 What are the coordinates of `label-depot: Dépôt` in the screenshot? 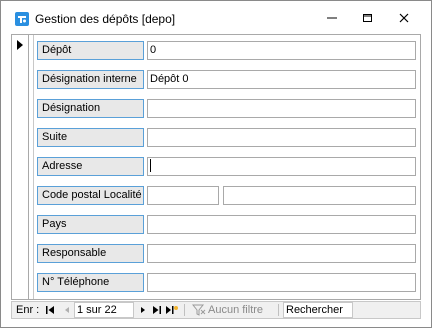 It's located at (90, 50).